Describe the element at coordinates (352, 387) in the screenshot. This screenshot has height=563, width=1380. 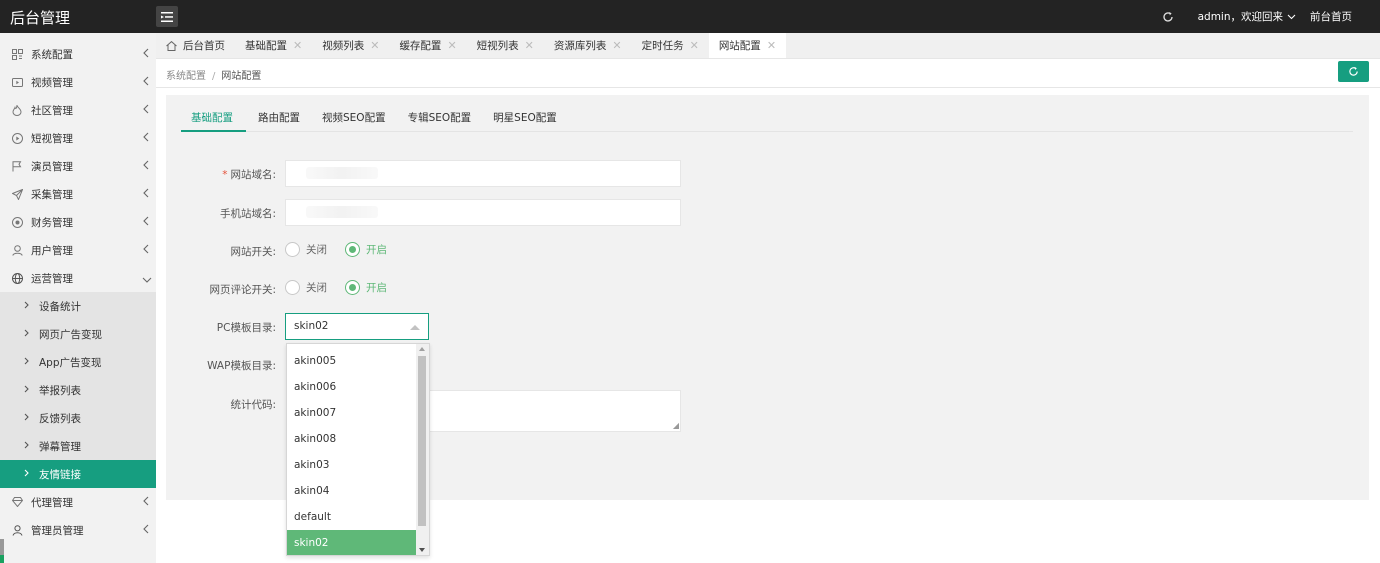
I see `dropdown-option: akin006` at that location.